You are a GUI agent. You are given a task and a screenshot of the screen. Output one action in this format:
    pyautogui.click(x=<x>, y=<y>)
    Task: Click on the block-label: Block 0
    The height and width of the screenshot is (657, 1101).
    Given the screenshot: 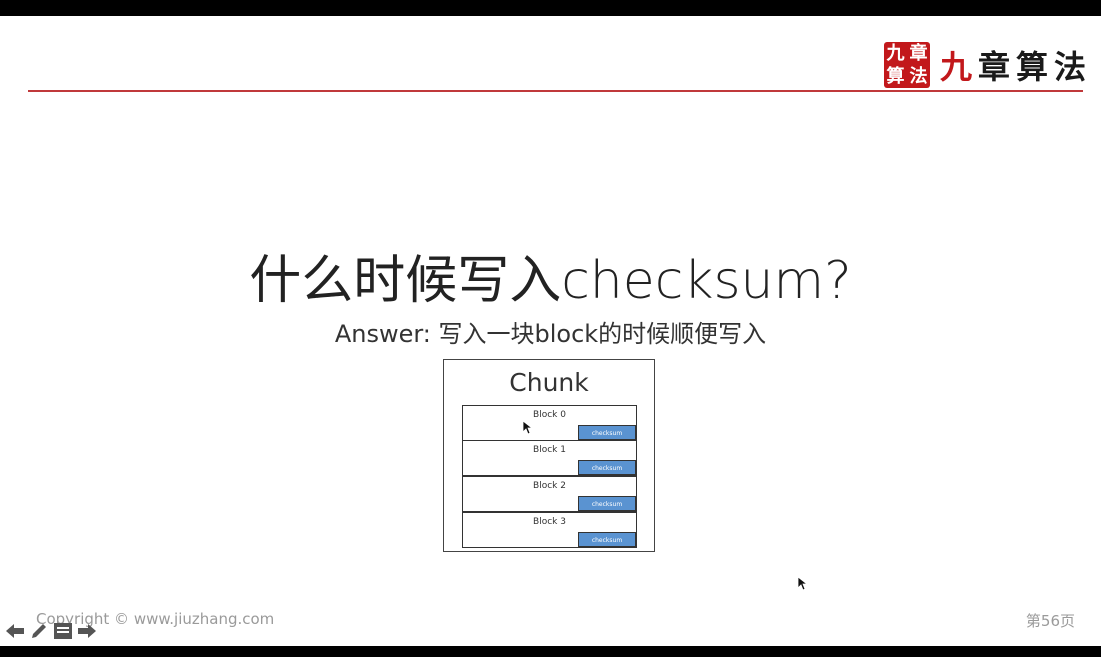 What is the action you would take?
    pyautogui.click(x=549, y=415)
    